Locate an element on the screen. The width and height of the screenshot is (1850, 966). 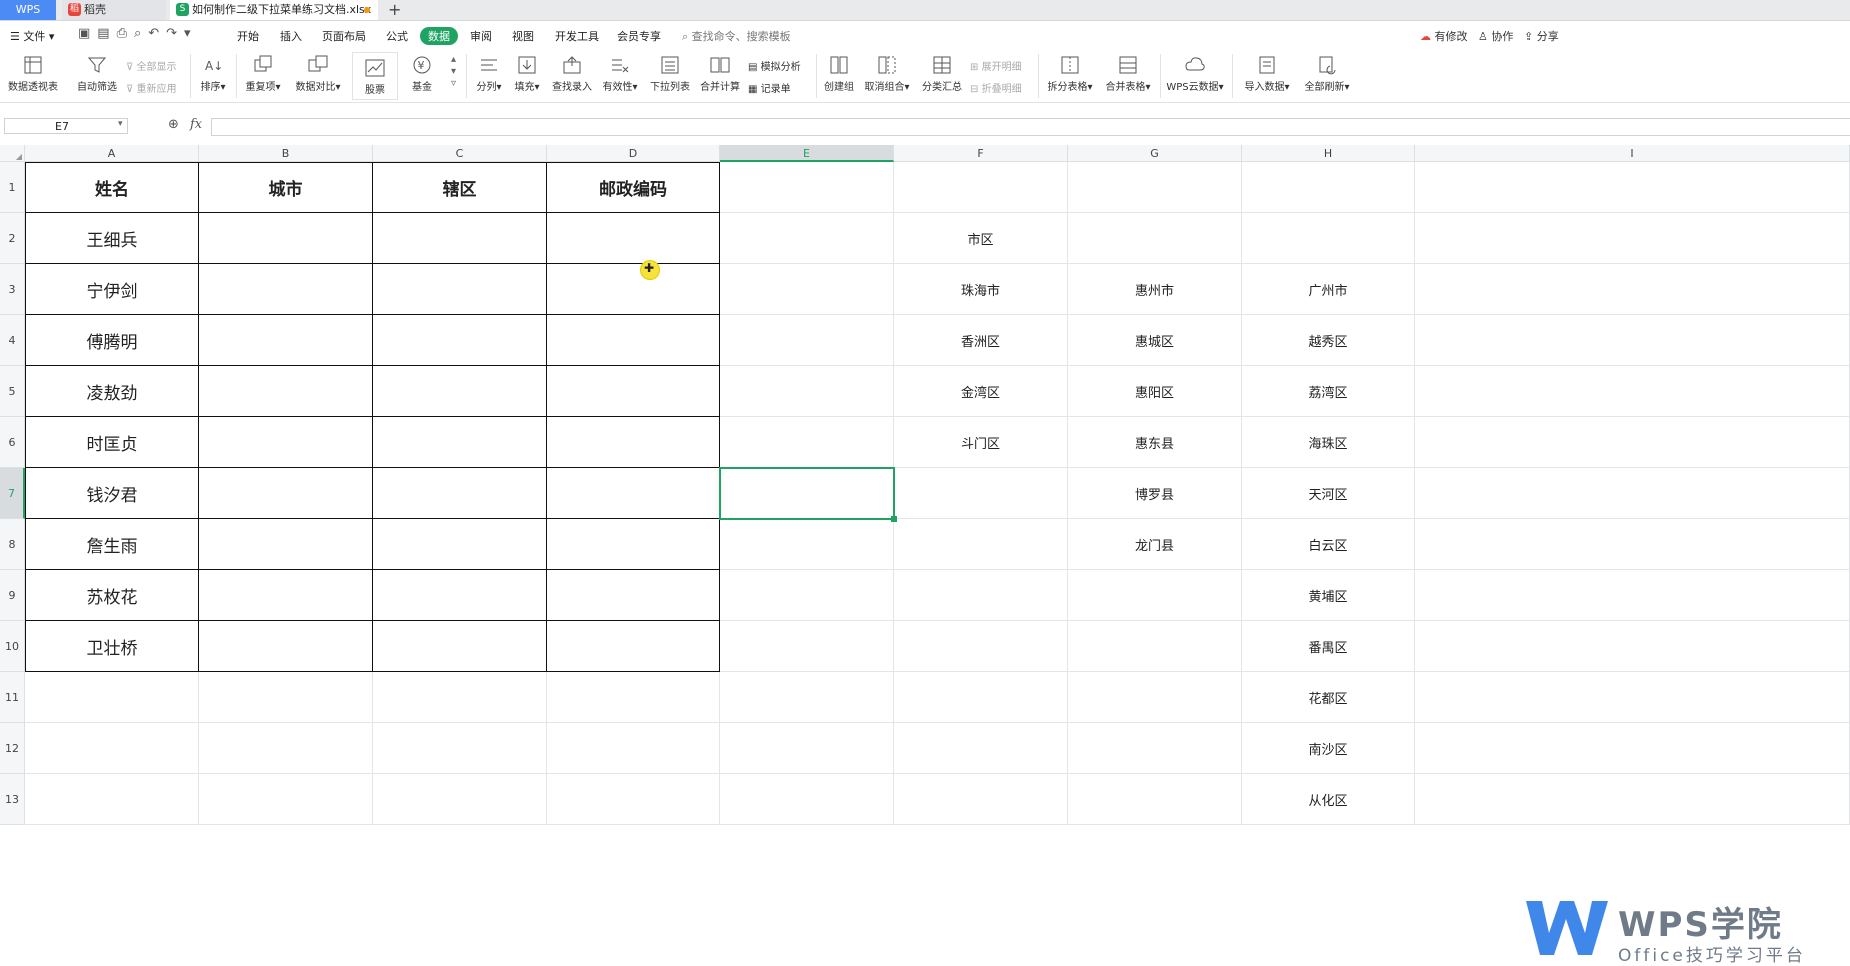
cell-b11 is located at coordinates (286, 697).